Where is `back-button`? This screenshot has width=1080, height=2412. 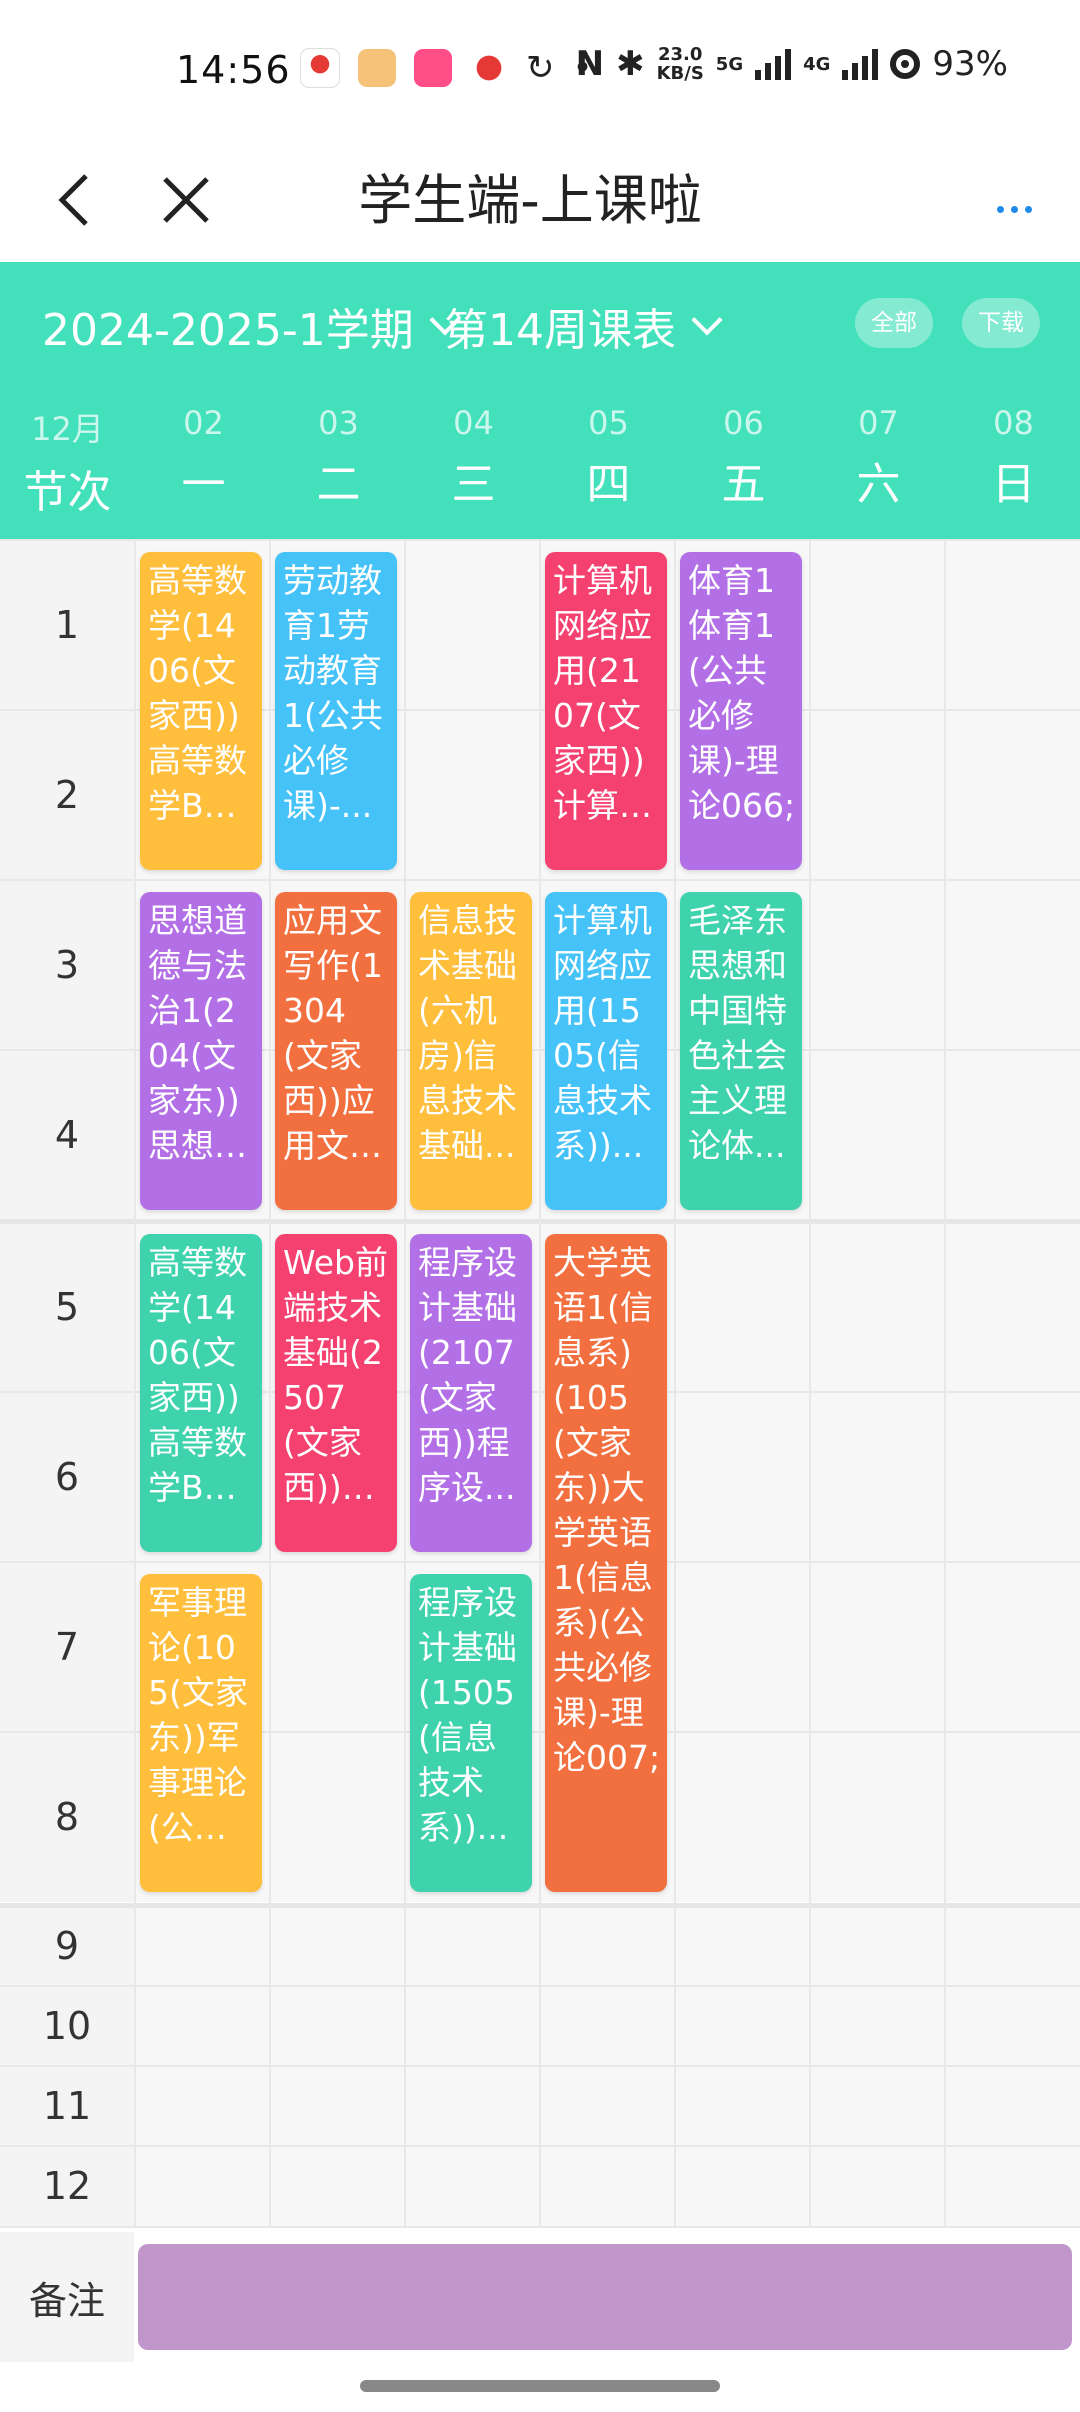
back-button is located at coordinates (74, 200).